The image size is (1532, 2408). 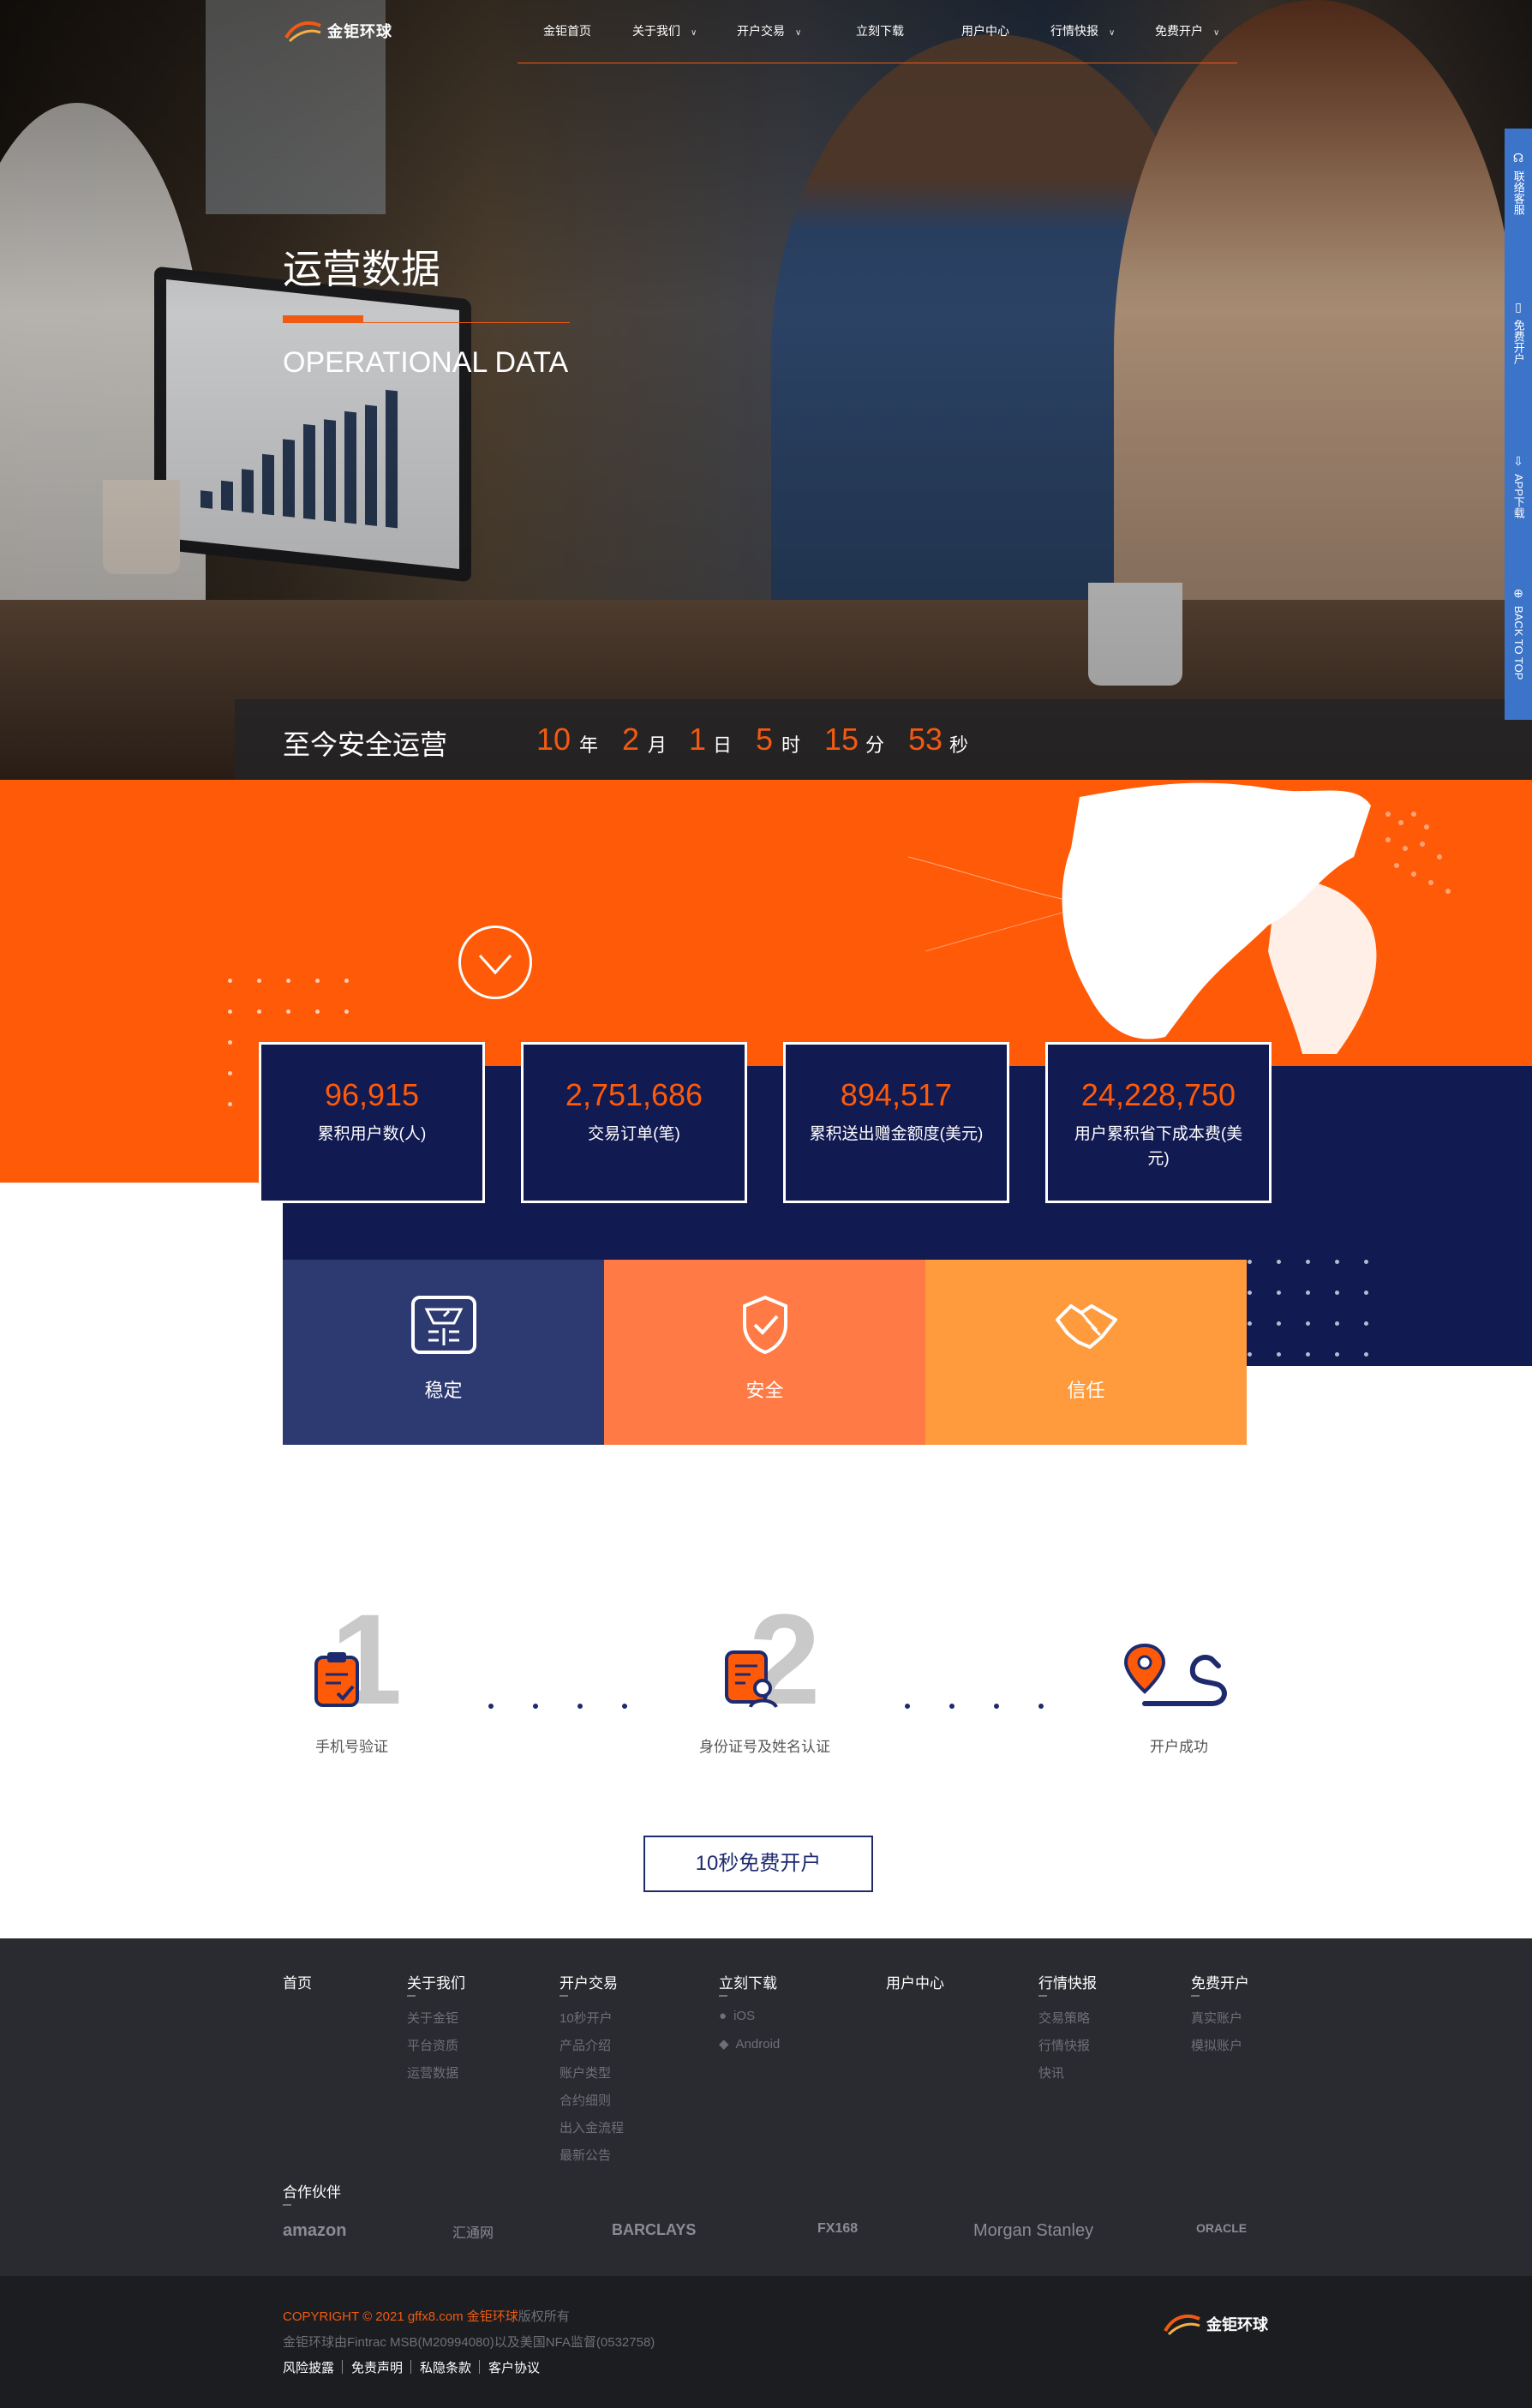 What do you see at coordinates (1518, 424) in the screenshot?
I see `floating-sidebar: ☊ 联络客服 ▯ 免费开户 ⇩ APP下载 ⊕ BACK TO TOP` at bounding box center [1518, 424].